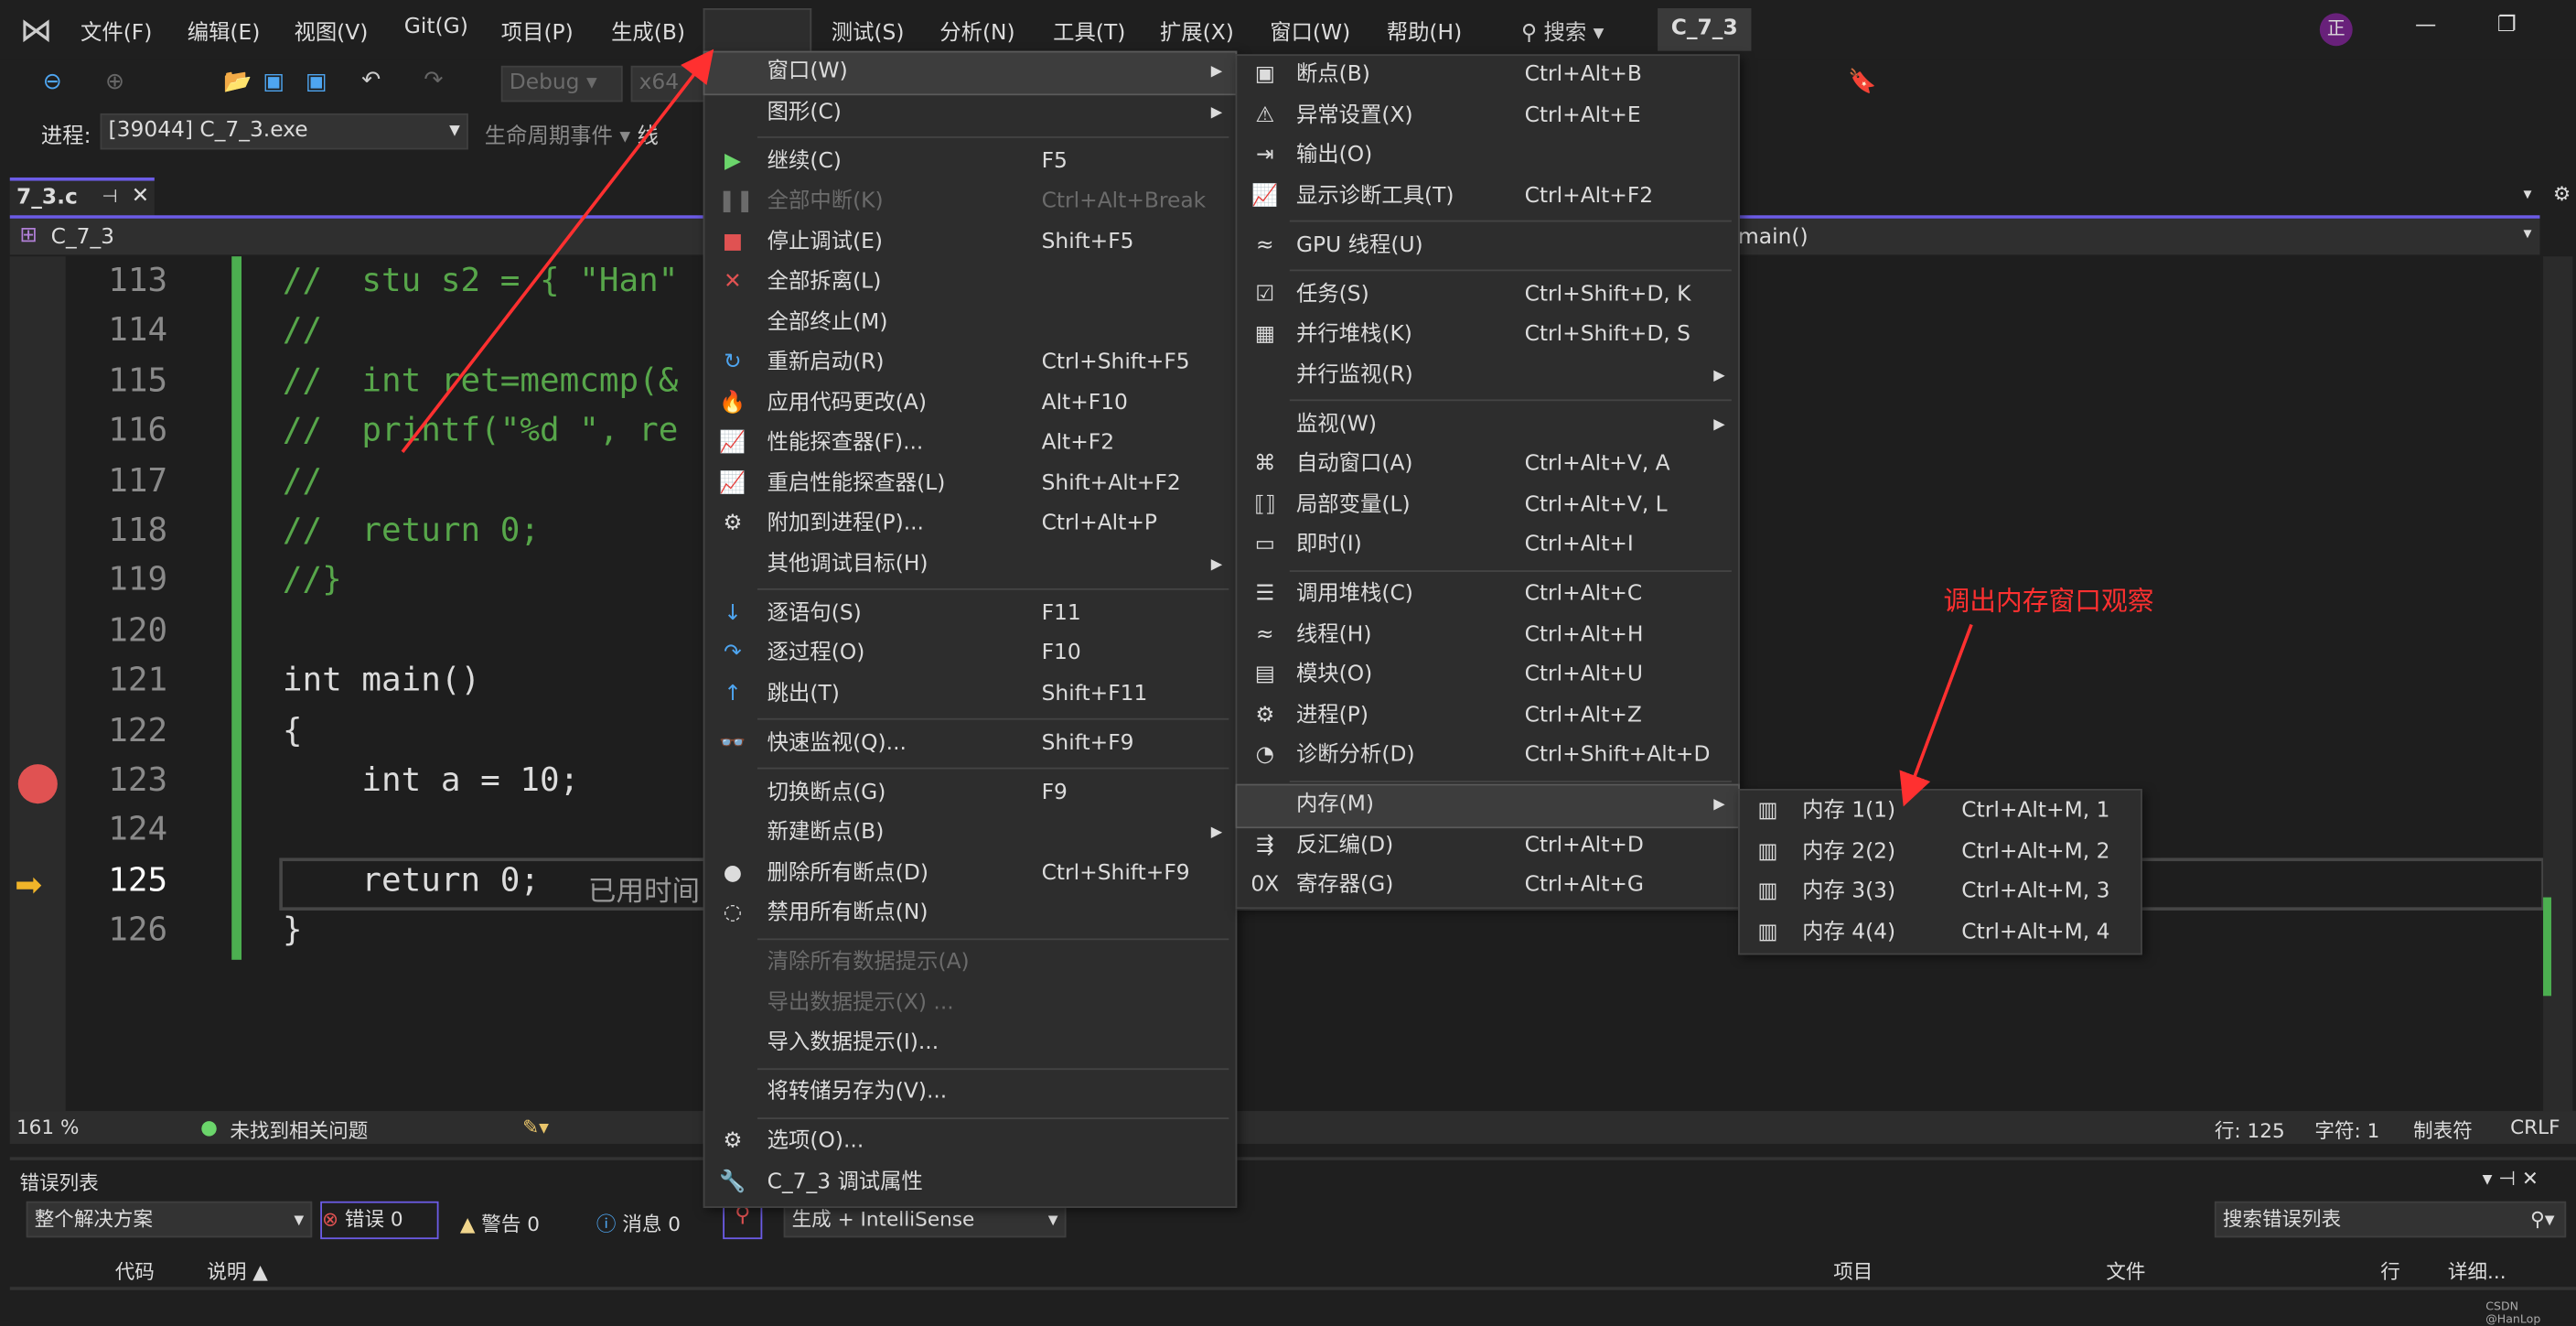  What do you see at coordinates (969, 564) in the screenshot?
I see `menu-item: 其他调试目标(H) ▶` at bounding box center [969, 564].